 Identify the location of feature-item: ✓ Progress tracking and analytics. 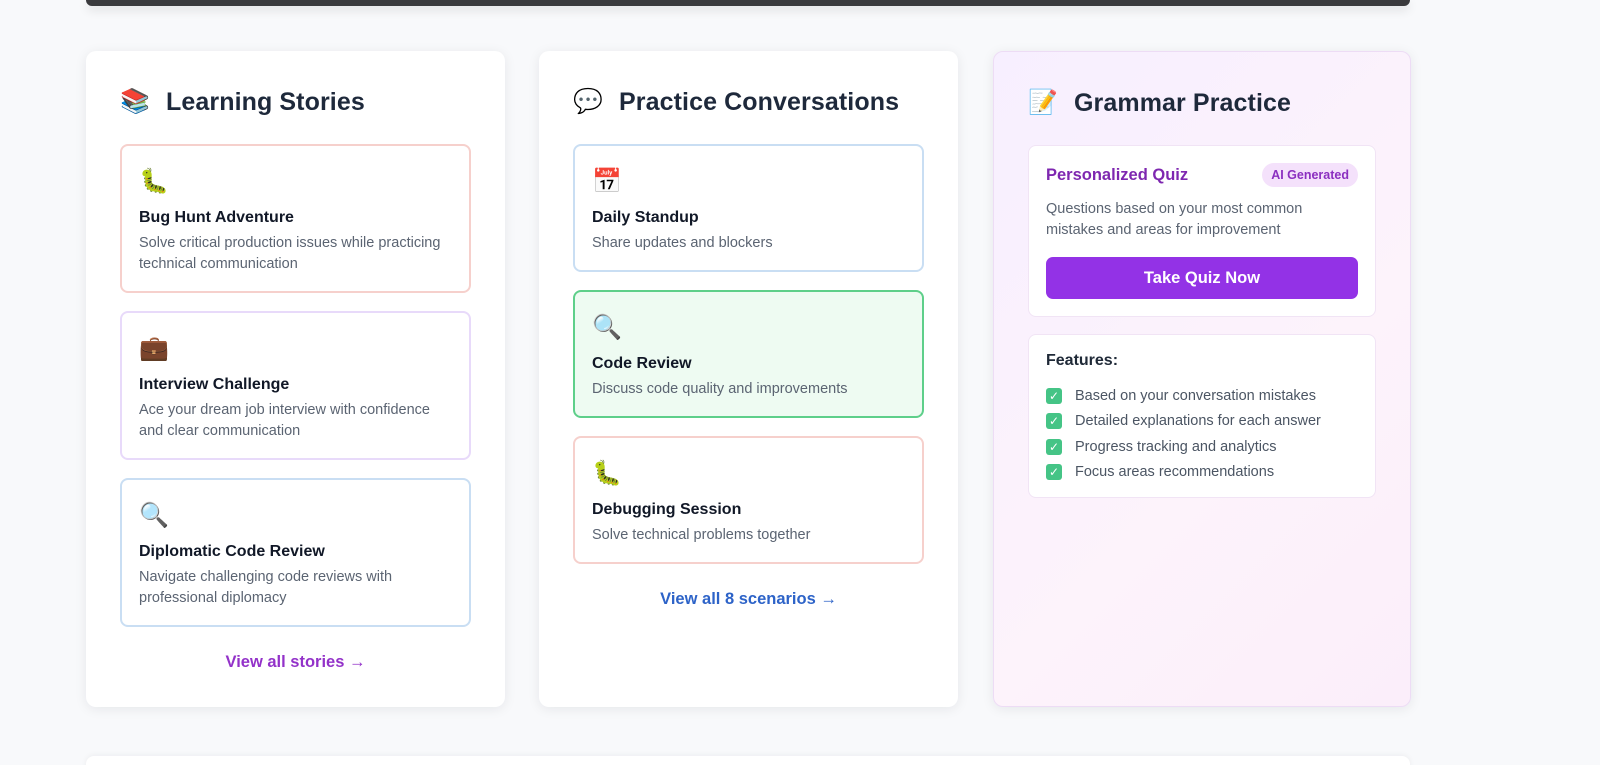
(1202, 447).